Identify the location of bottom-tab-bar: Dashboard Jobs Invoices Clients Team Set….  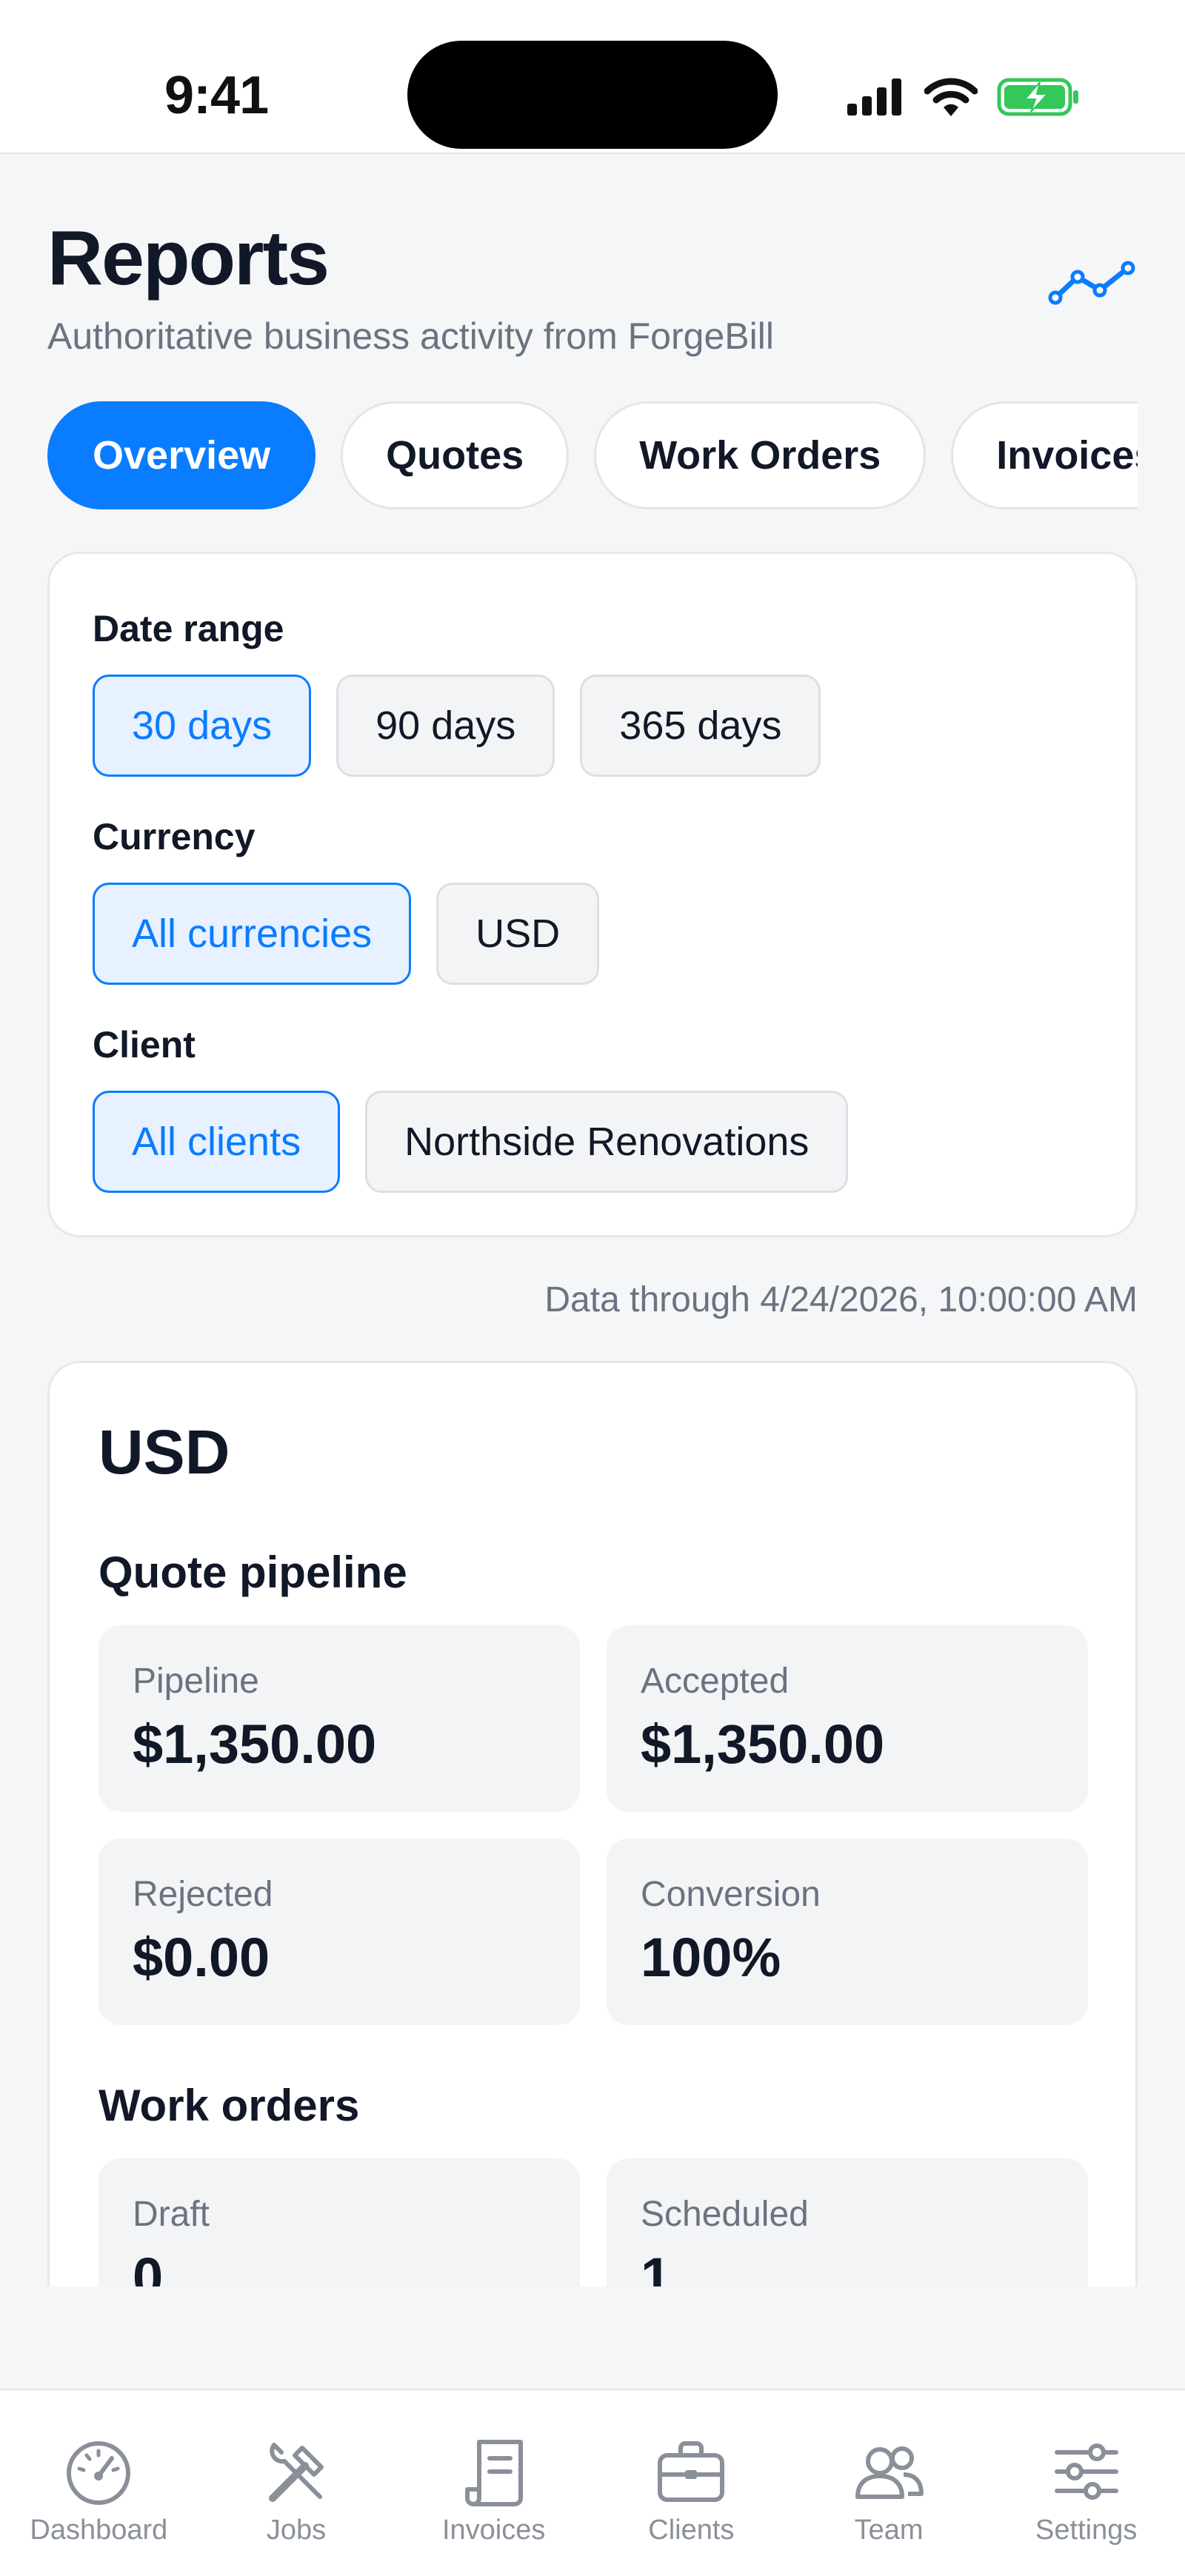
(592, 2482).